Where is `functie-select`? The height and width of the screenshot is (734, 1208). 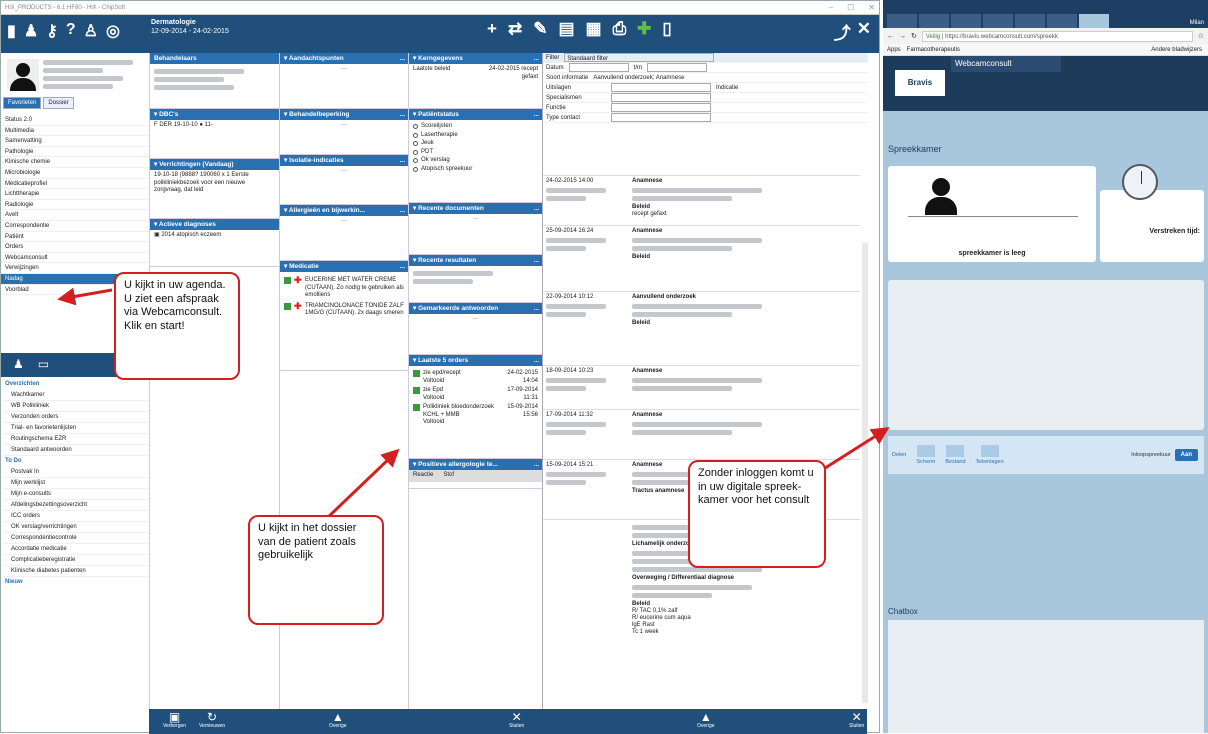 functie-select is located at coordinates (661, 107).